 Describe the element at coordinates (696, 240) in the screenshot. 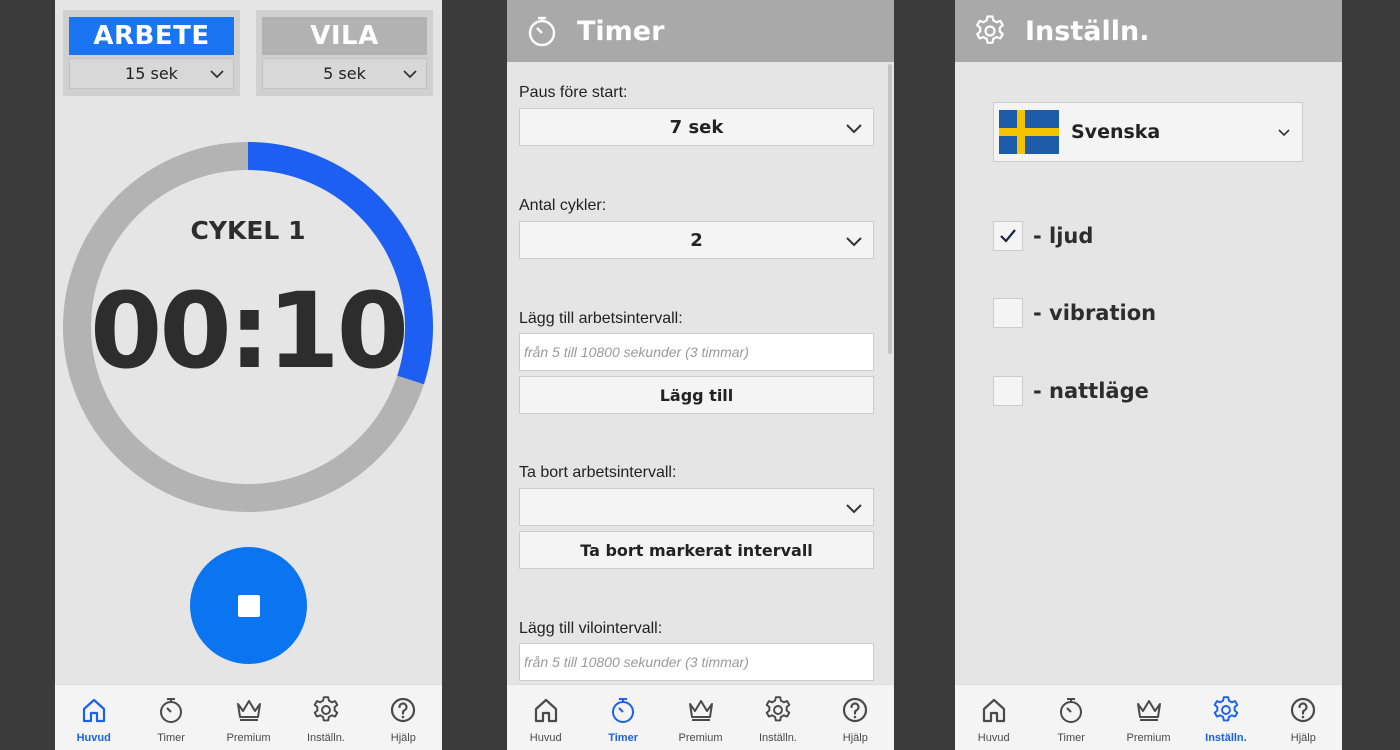

I see `cycles-select: 2` at that location.